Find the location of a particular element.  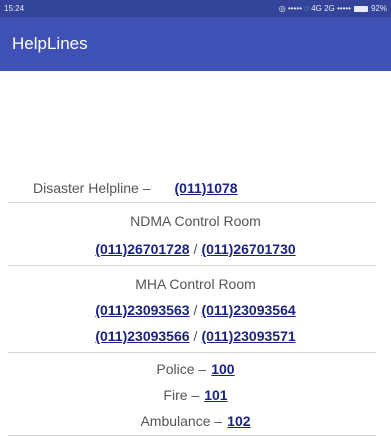

police-label: Police – is located at coordinates (181, 369).